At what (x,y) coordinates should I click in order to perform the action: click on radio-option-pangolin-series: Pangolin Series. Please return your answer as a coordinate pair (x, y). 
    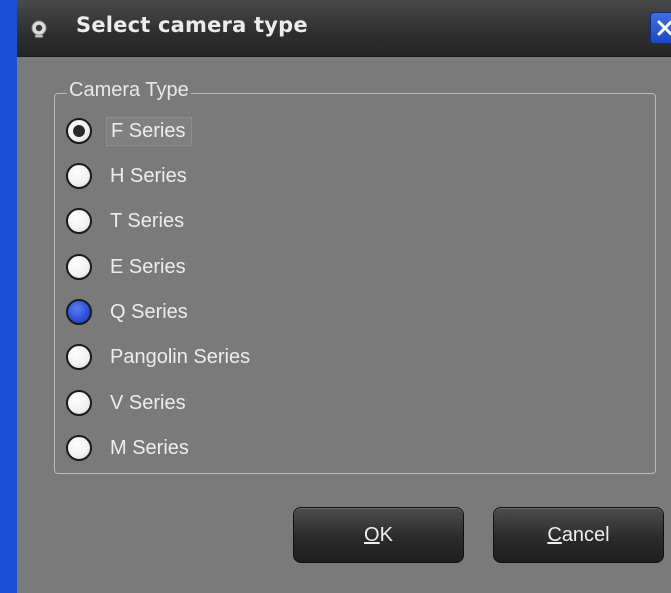
    Looking at the image, I should click on (161, 357).